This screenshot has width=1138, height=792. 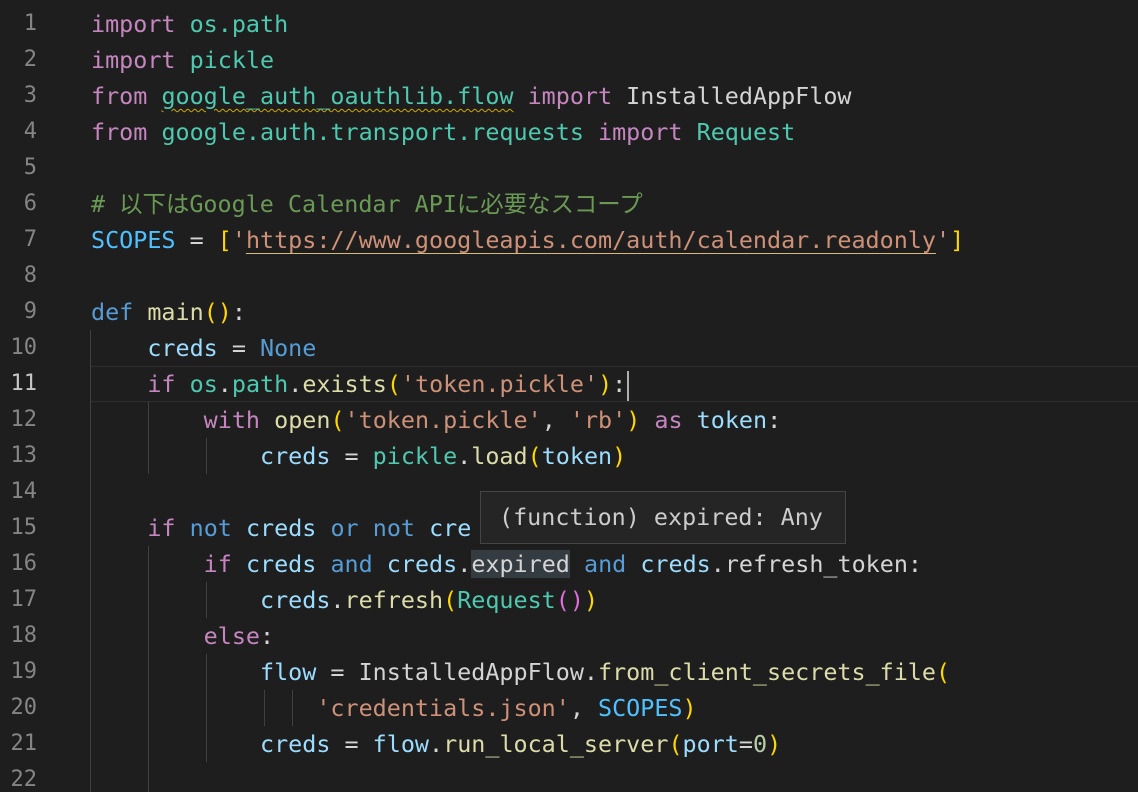 What do you see at coordinates (281, 528) in the screenshot?
I see `code-text: if not creds or not cre` at bounding box center [281, 528].